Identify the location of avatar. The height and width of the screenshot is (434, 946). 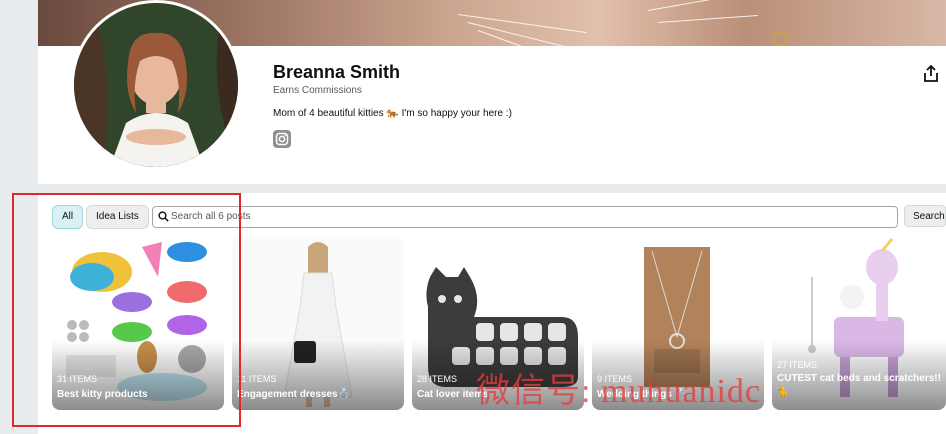
(156, 85).